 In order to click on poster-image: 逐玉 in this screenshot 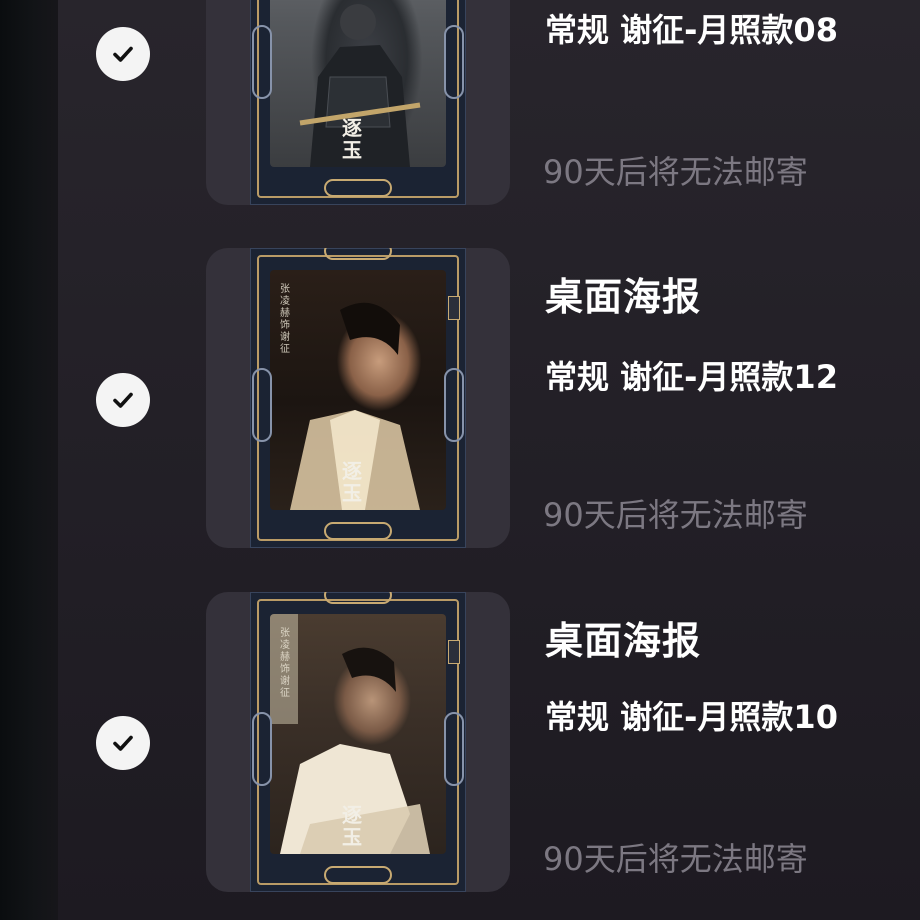, I will do `click(358, 102)`.